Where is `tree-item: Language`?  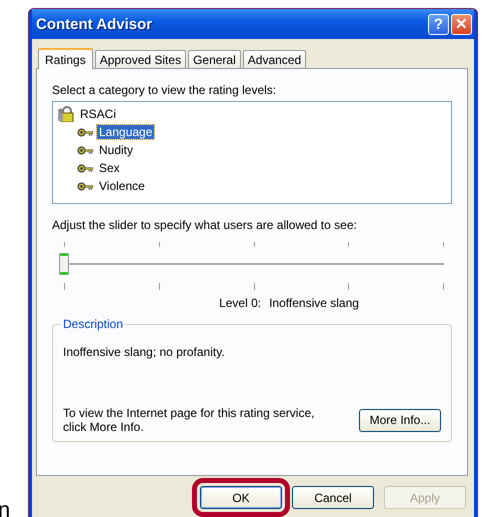 tree-item: Language is located at coordinates (125, 132).